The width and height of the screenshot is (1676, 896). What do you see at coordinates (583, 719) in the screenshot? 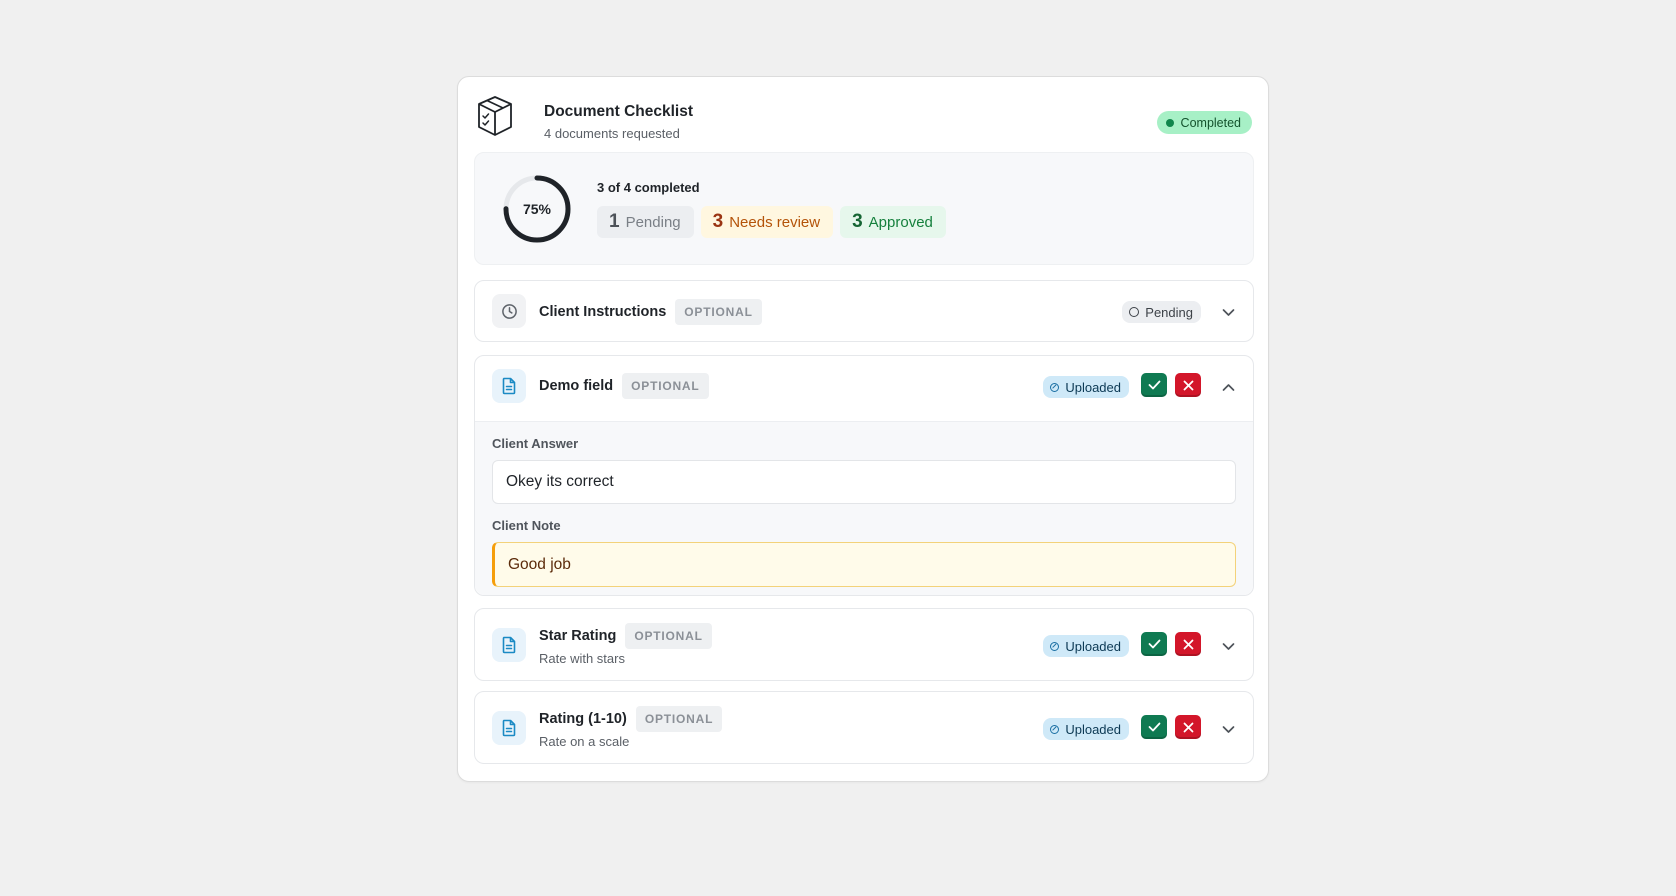
I see `item-name: Rating (1-10)` at bounding box center [583, 719].